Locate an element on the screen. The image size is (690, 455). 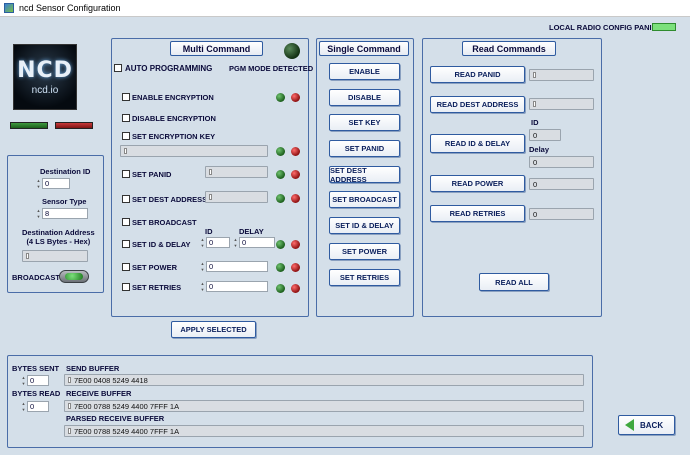
delay-value-input: ▲ ▼ 0 is located at coordinates (253, 242).